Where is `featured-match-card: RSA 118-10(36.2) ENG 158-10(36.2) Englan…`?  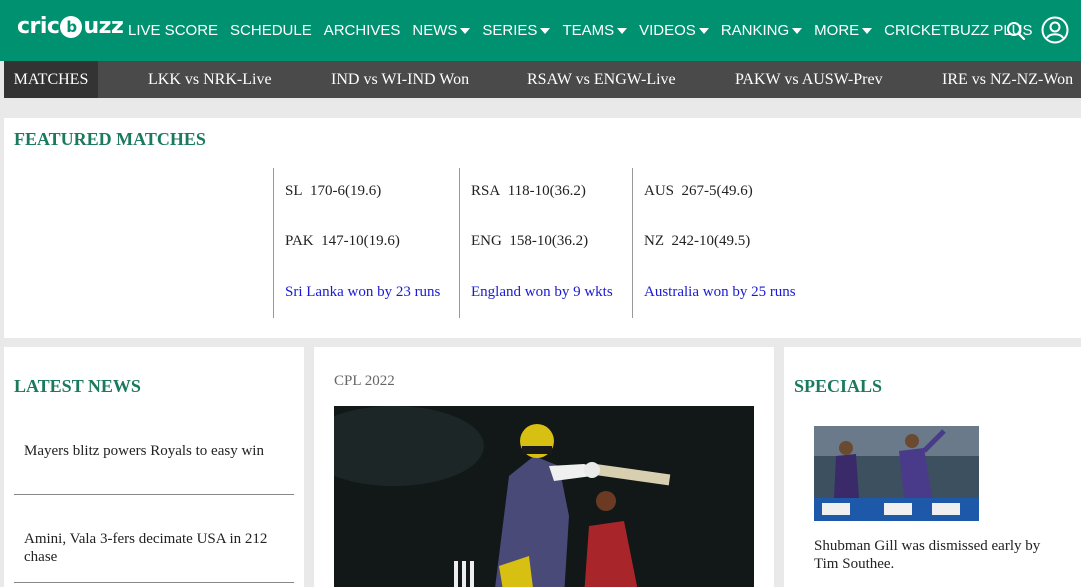
featured-match-card: RSA 118-10(36.2) ENG 158-10(36.2) Englan… is located at coordinates (545, 243).